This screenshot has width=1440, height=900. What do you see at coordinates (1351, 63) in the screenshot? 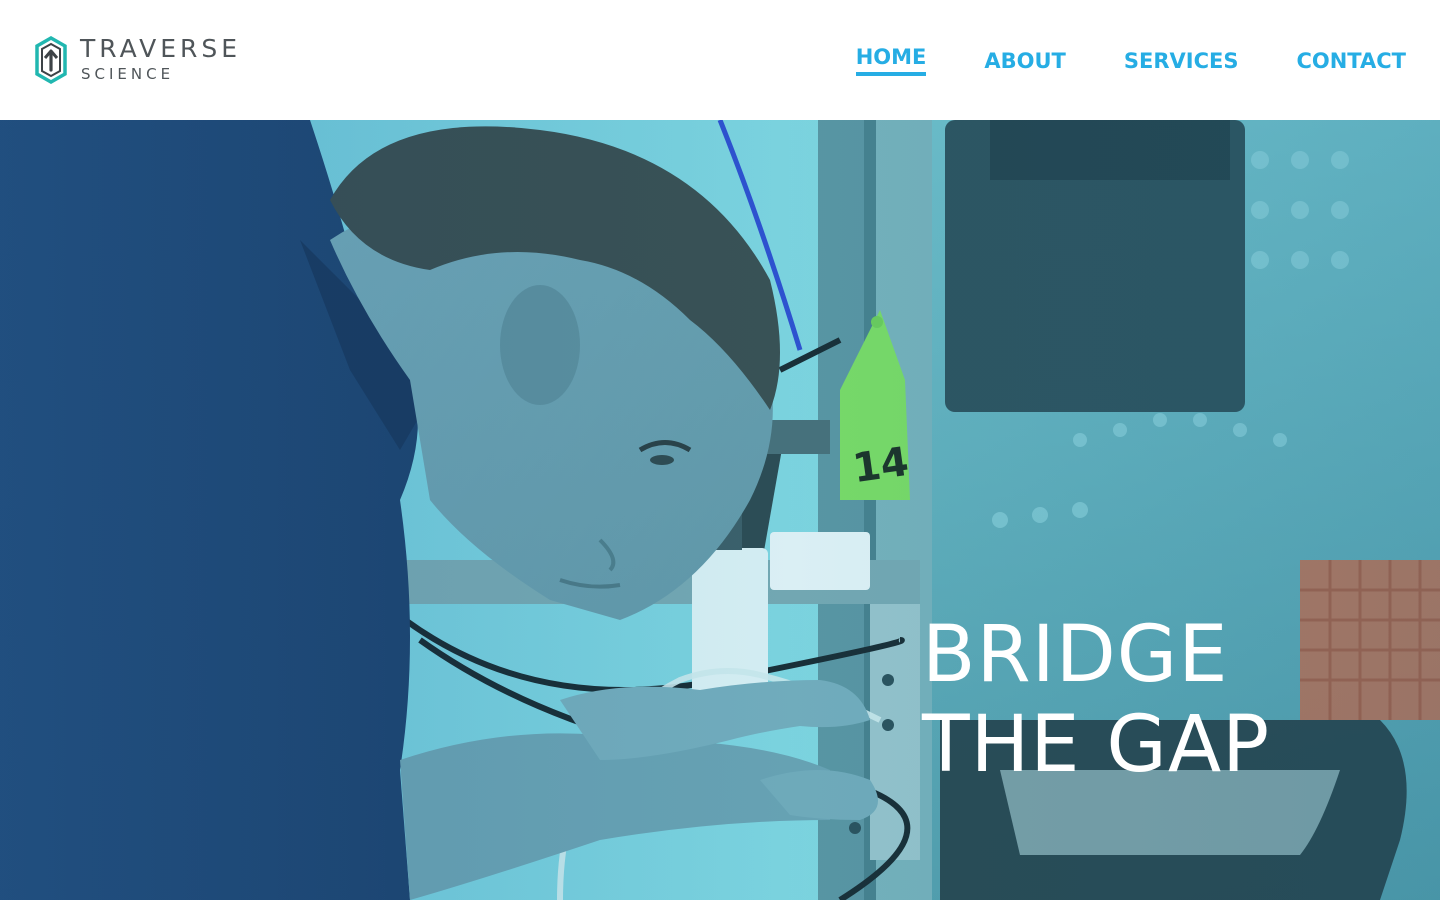
I see `nav-contact: CONTACT` at bounding box center [1351, 63].